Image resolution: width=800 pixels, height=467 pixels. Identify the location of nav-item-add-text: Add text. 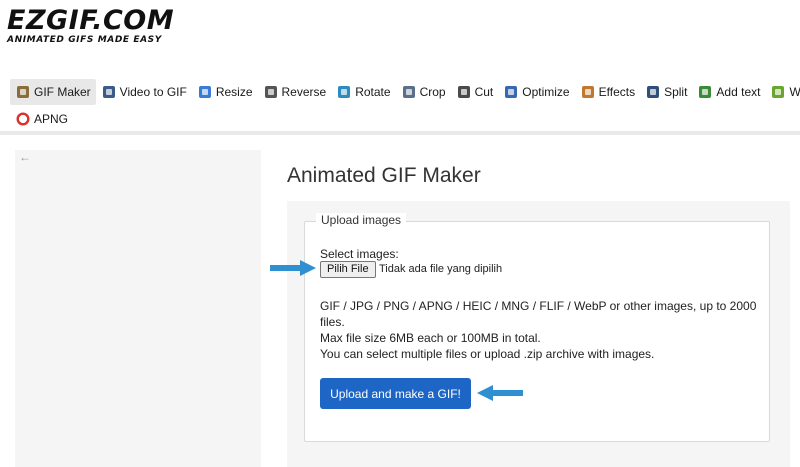
(728, 92).